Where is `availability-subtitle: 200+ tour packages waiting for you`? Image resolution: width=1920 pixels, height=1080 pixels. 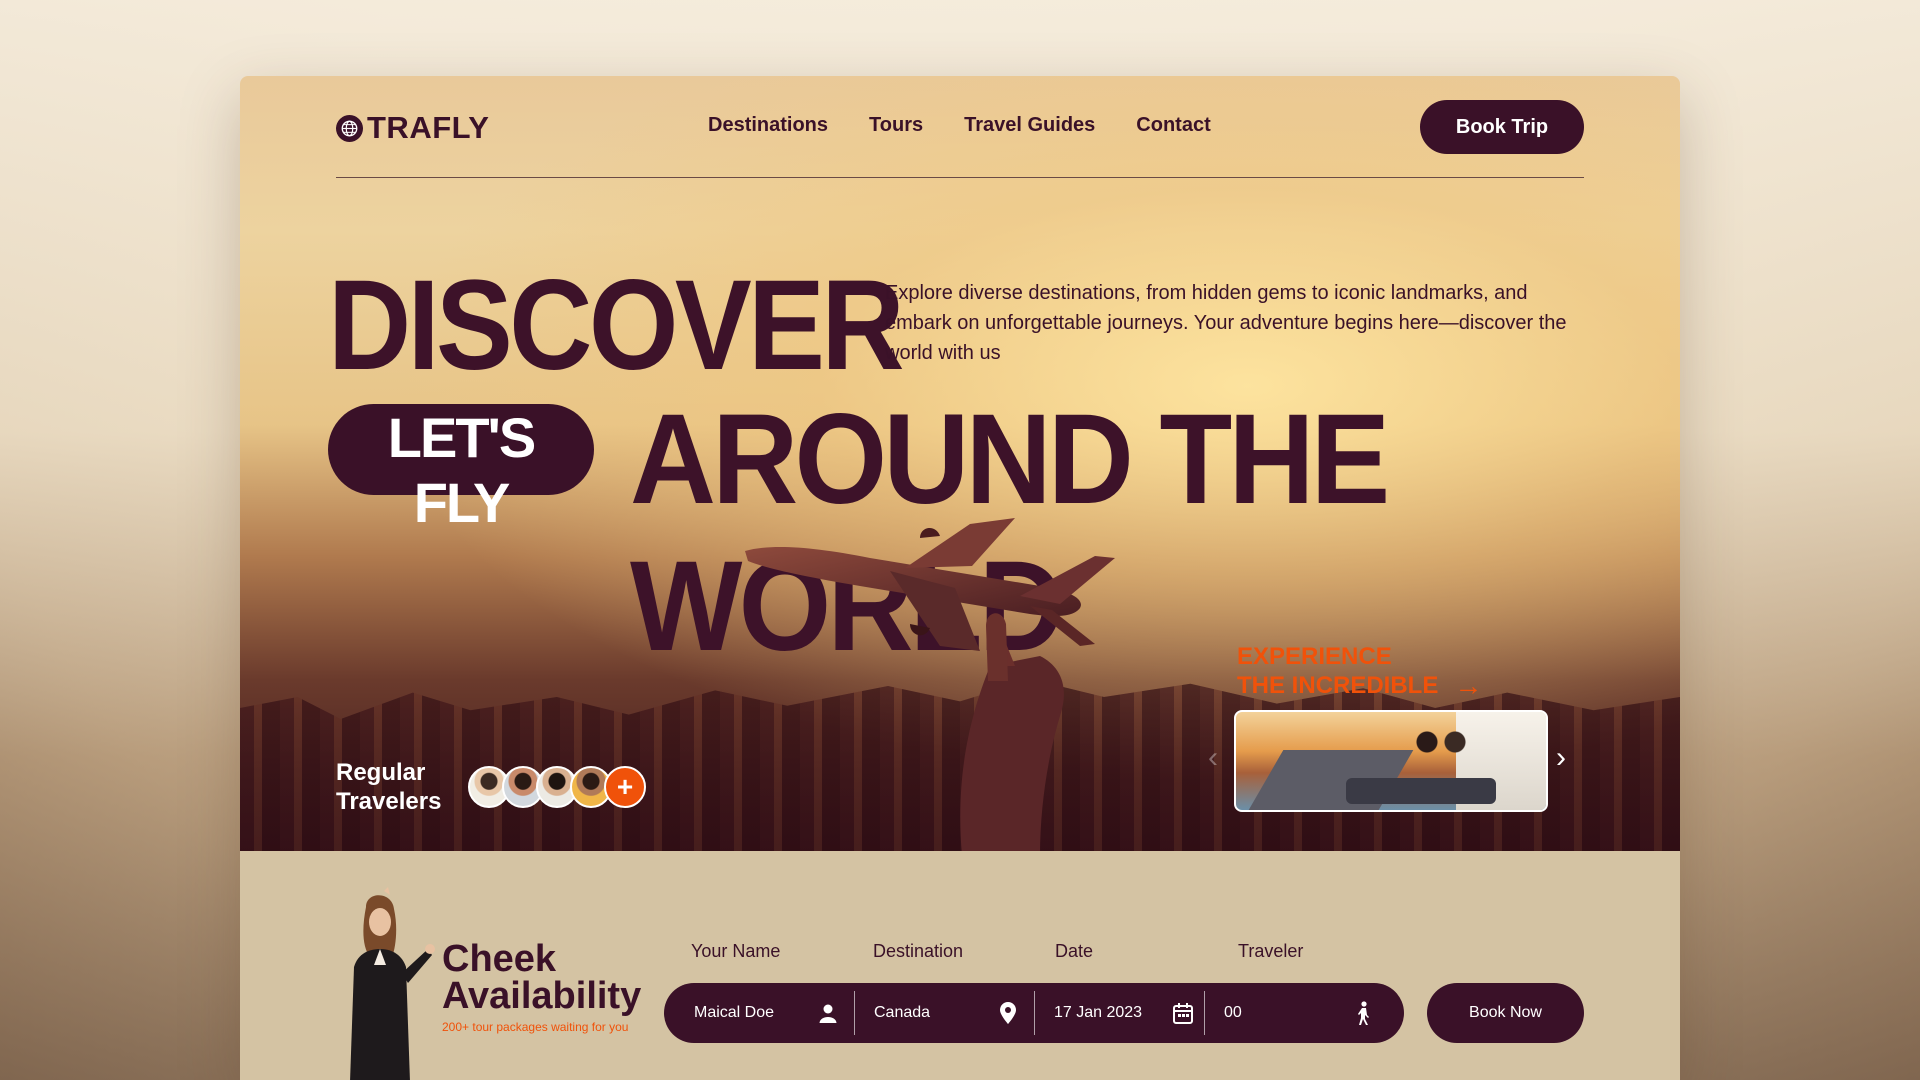 availability-subtitle: 200+ tour packages waiting for you is located at coordinates (535, 1027).